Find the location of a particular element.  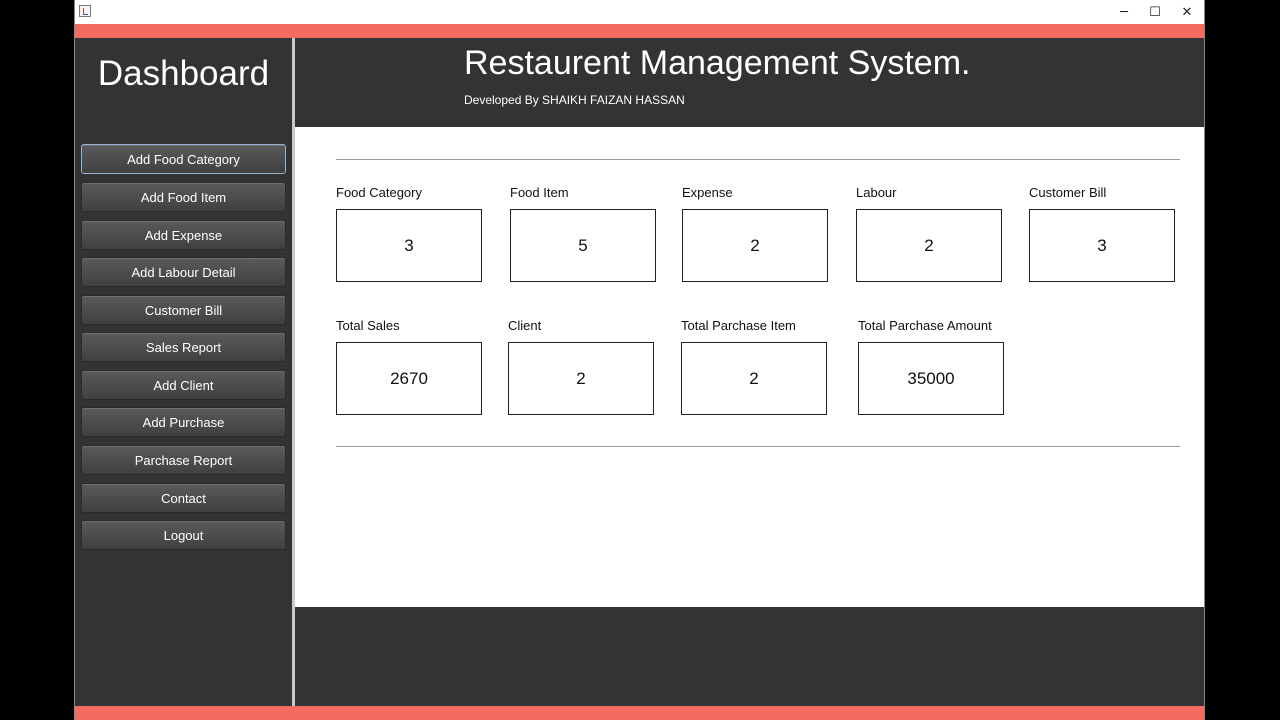

stat-label-total-purchase-amount: Total Parchase Amount is located at coordinates (925, 325).